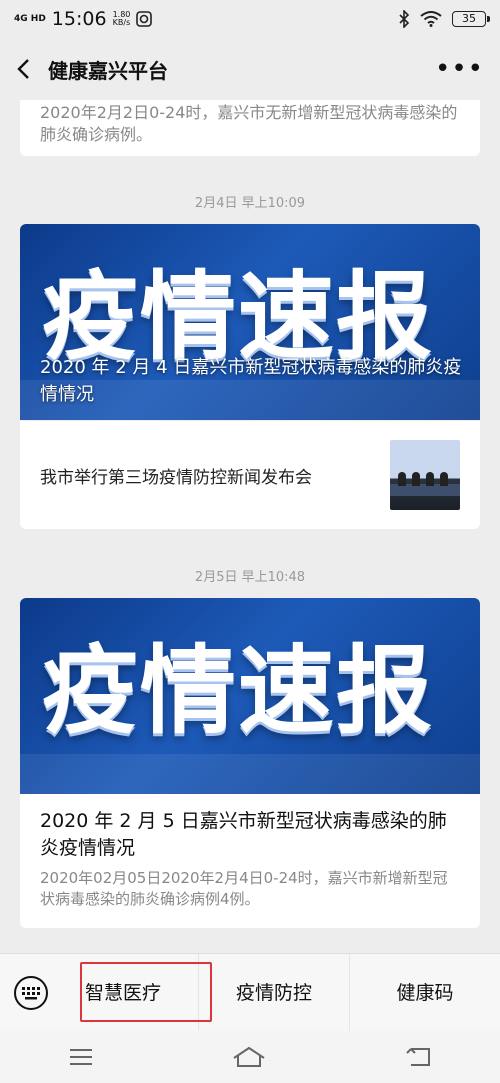 The height and width of the screenshot is (1083, 500). I want to click on sub-article-item: 我市举行第三场疫情防控新闻发布会, so click(250, 475).